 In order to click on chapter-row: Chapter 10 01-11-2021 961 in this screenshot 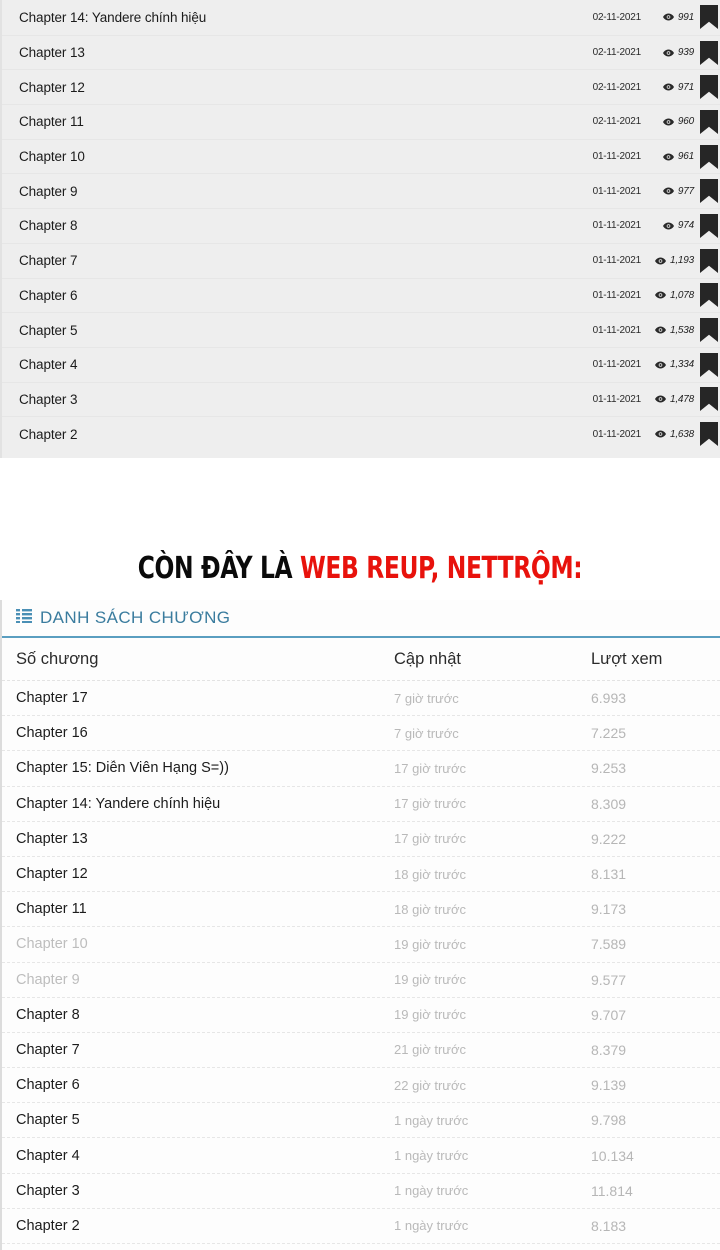, I will do `click(361, 156)`.